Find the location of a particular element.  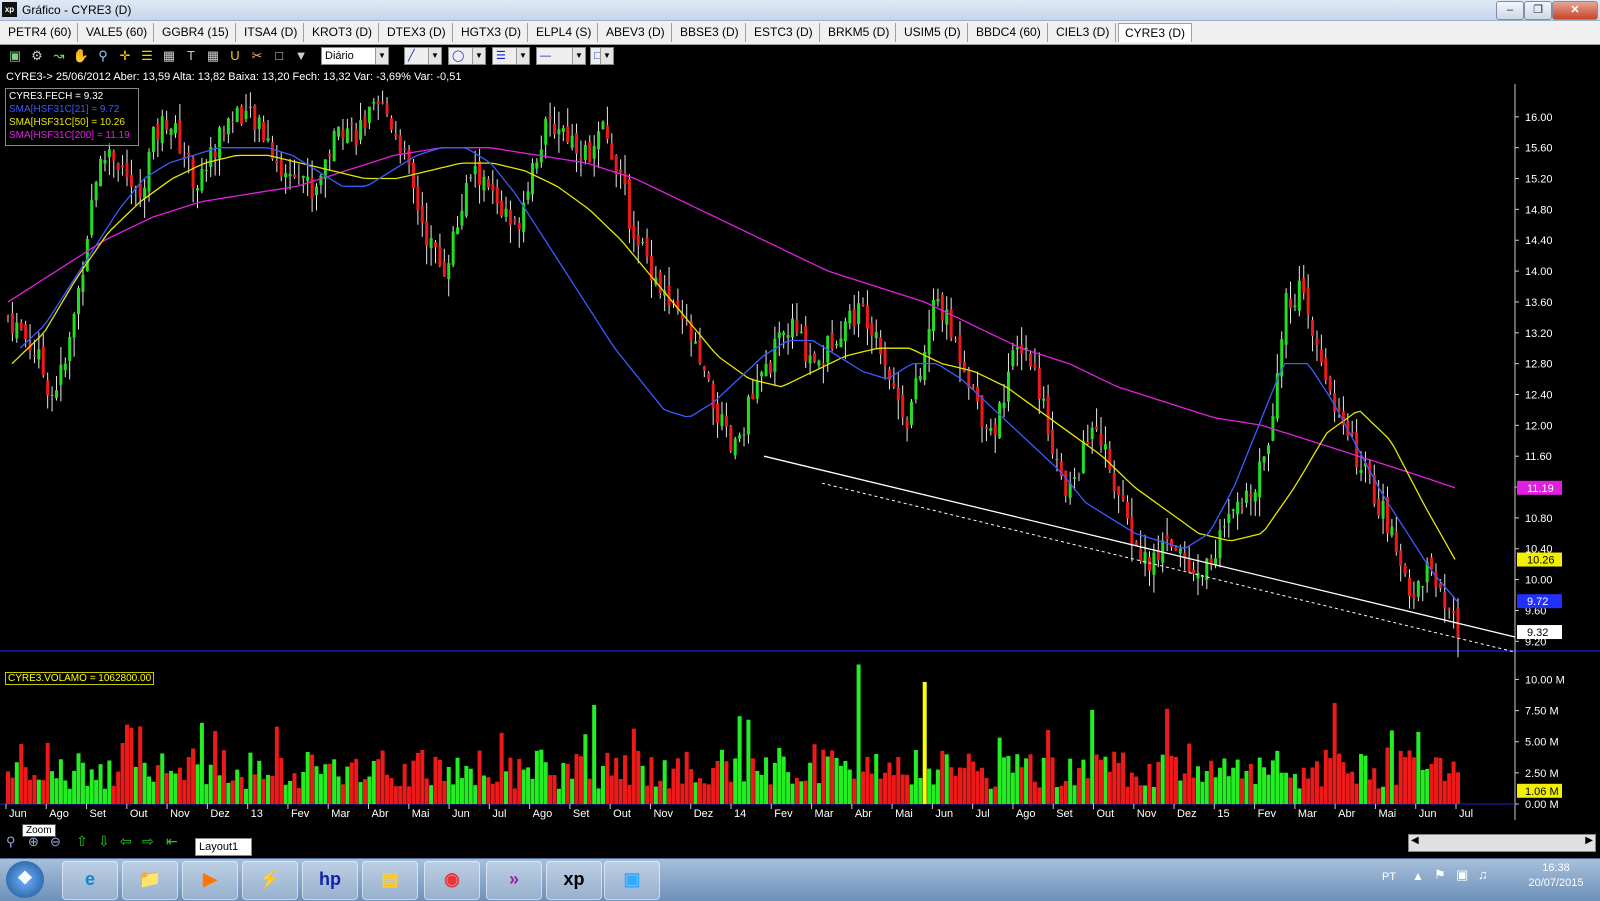

picture-icon-glyph: ▣ is located at coordinates (632, 879).